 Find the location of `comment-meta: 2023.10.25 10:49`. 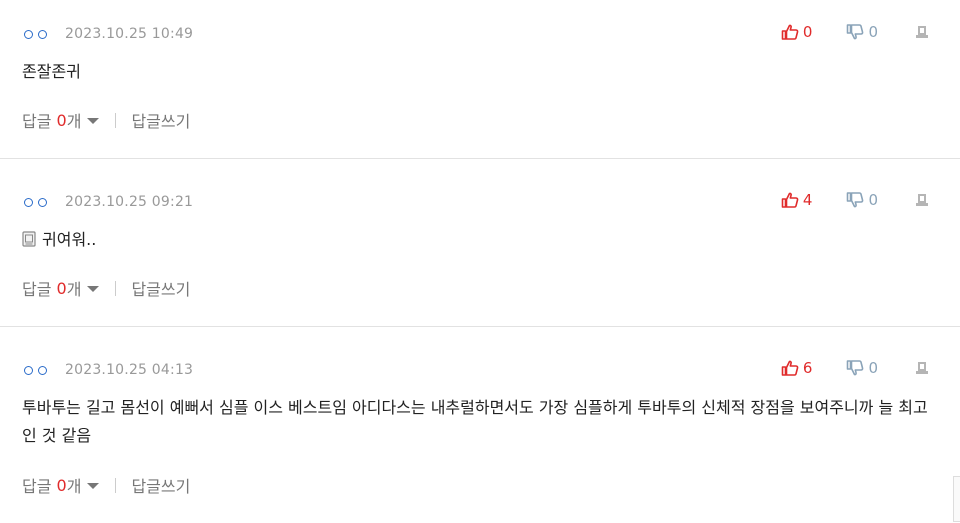

comment-meta: 2023.10.25 10:49 is located at coordinates (108, 34).